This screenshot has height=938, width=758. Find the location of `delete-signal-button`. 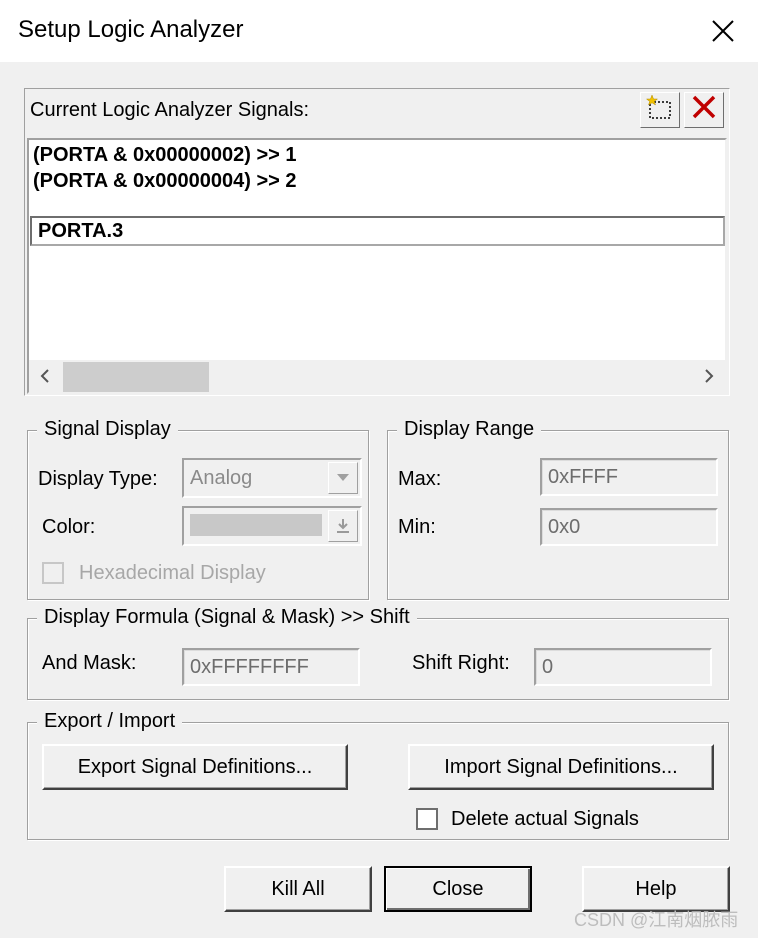

delete-signal-button is located at coordinates (704, 110).